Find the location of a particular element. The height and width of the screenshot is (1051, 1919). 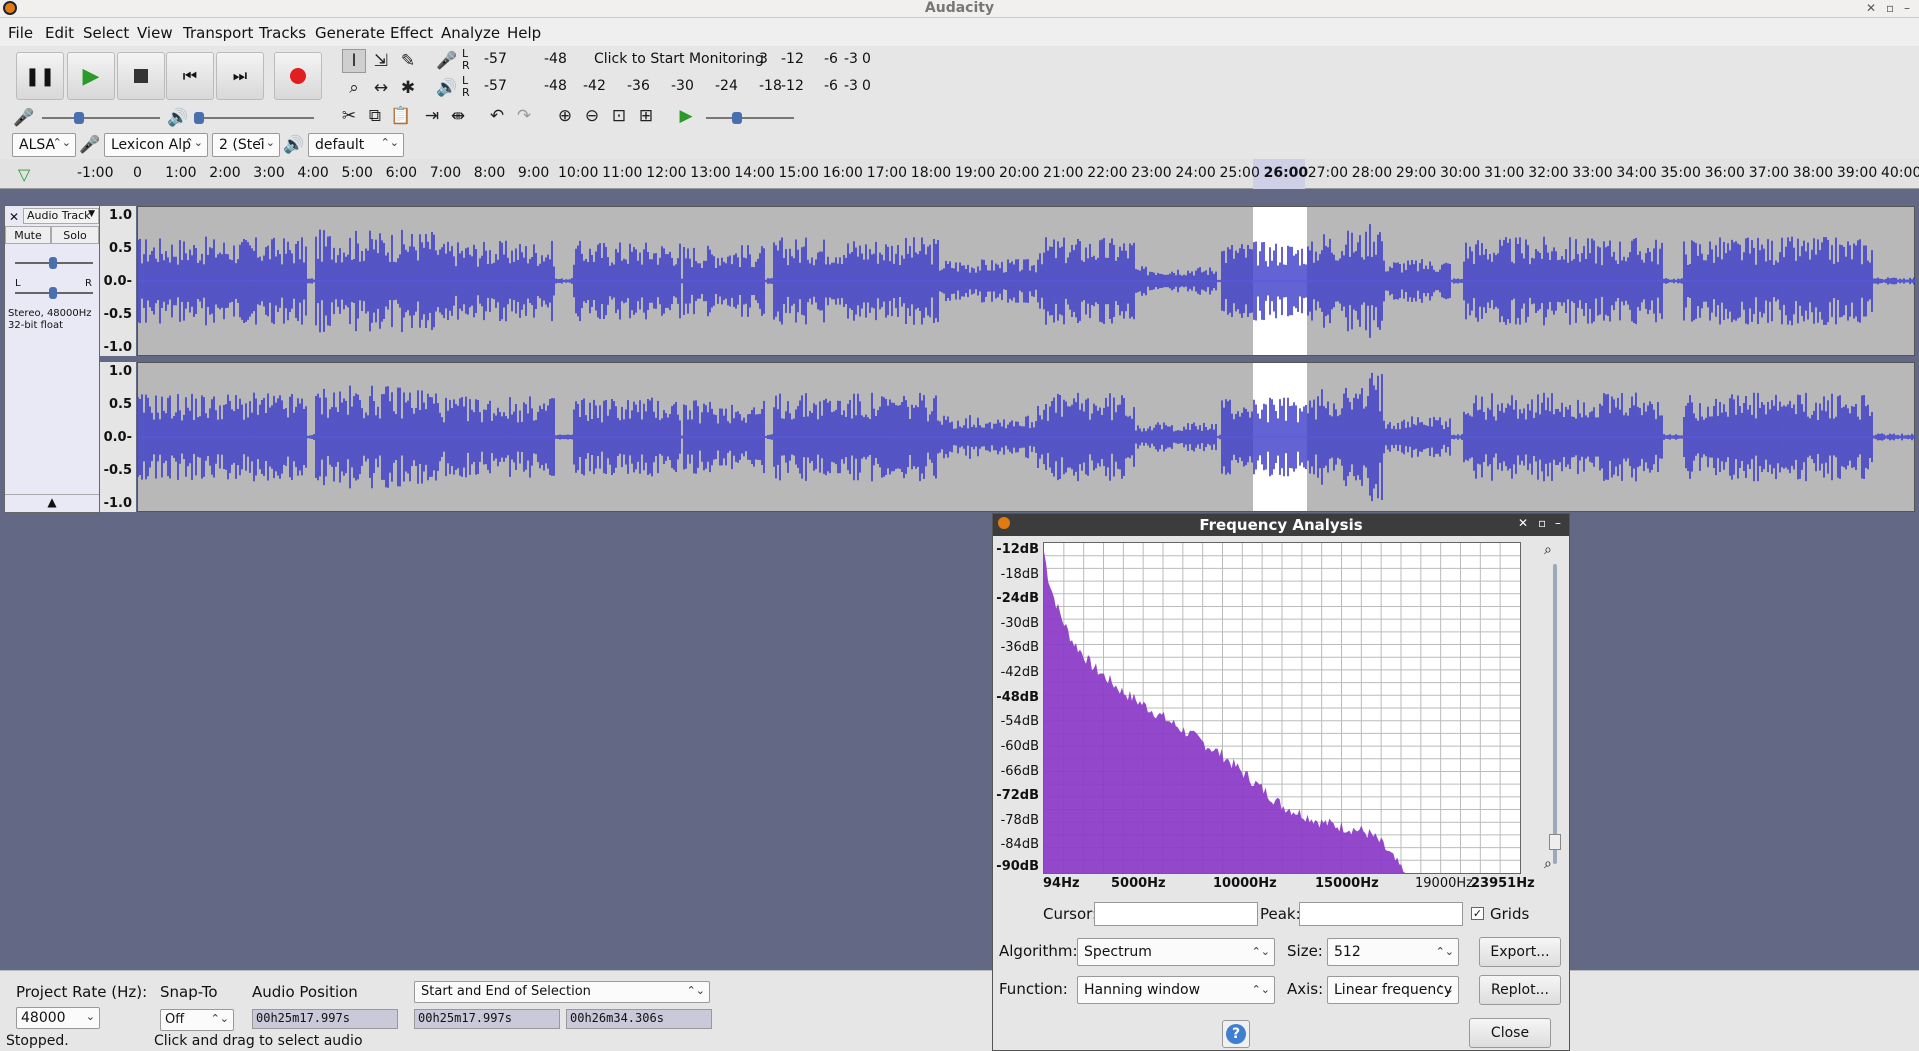

selection-mode-select: Start and End of Selection ⌃⌄ is located at coordinates (562, 992).